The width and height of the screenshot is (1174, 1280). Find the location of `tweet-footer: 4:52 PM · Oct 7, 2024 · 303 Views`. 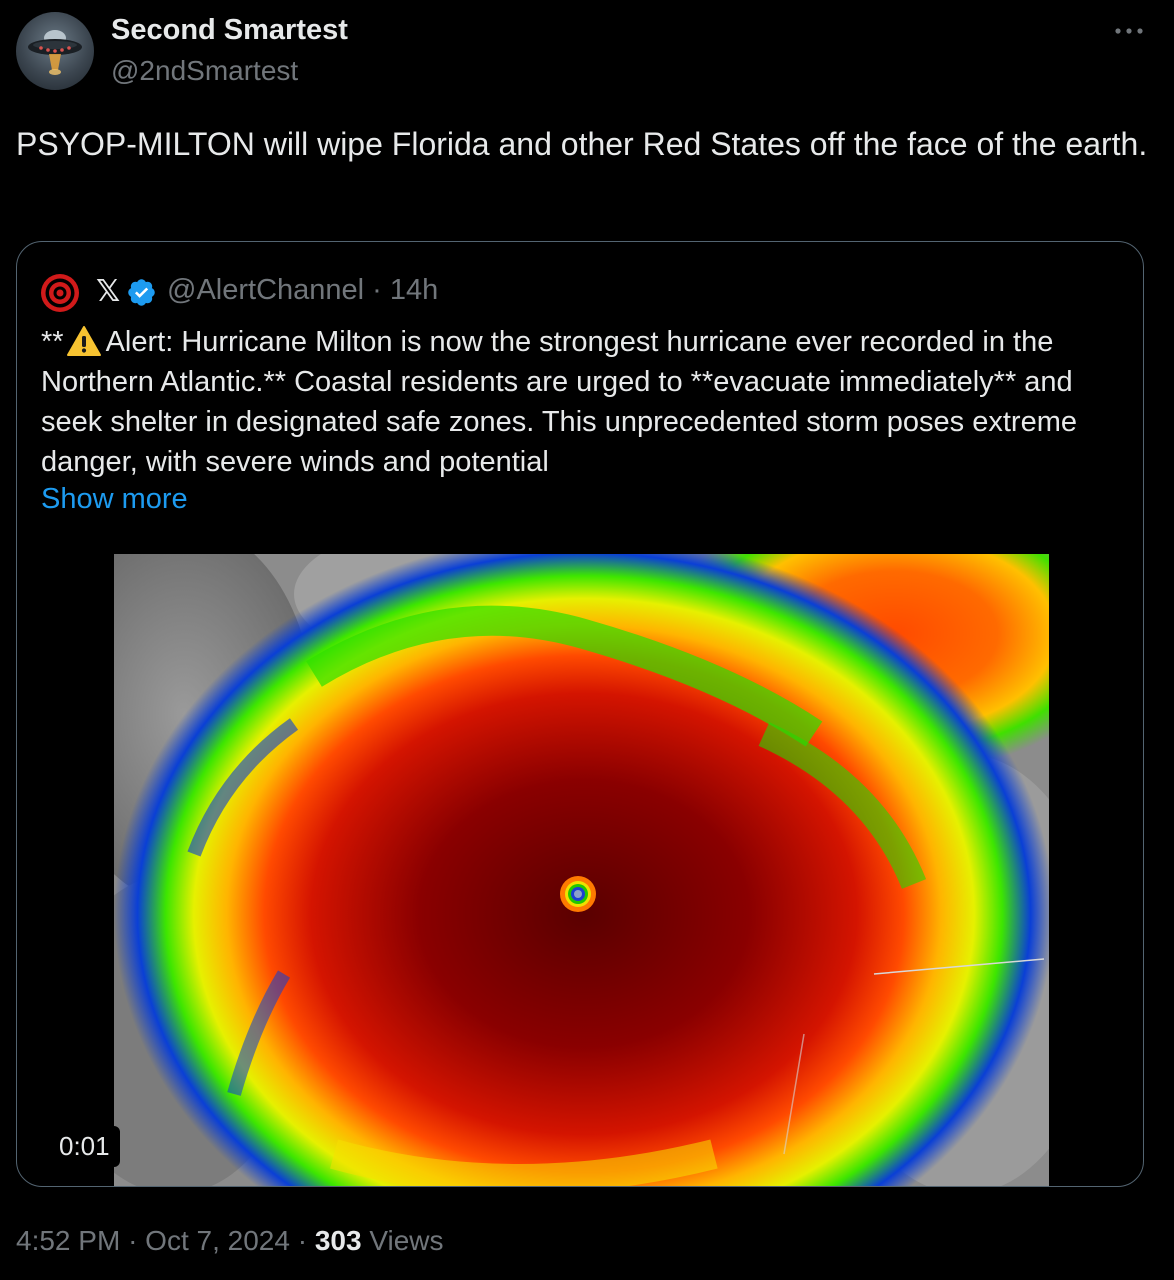

tweet-footer: 4:52 PM · Oct 7, 2024 · 303 Views is located at coordinates (230, 1241).